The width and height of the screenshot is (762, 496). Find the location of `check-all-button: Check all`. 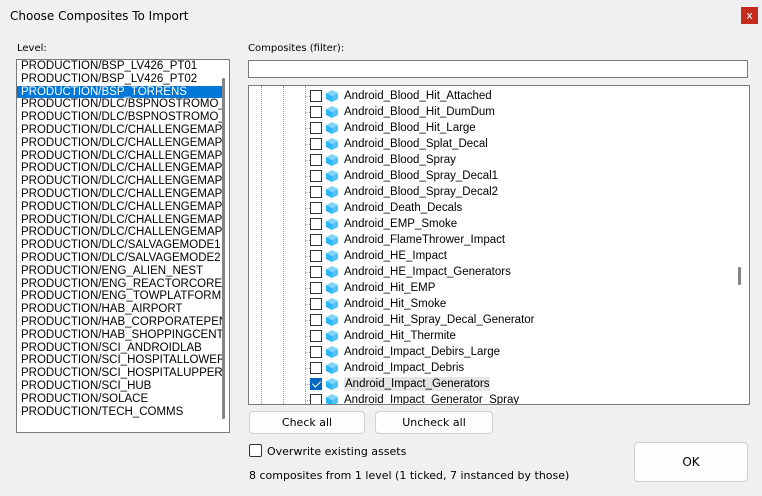

check-all-button: Check all is located at coordinates (307, 422).